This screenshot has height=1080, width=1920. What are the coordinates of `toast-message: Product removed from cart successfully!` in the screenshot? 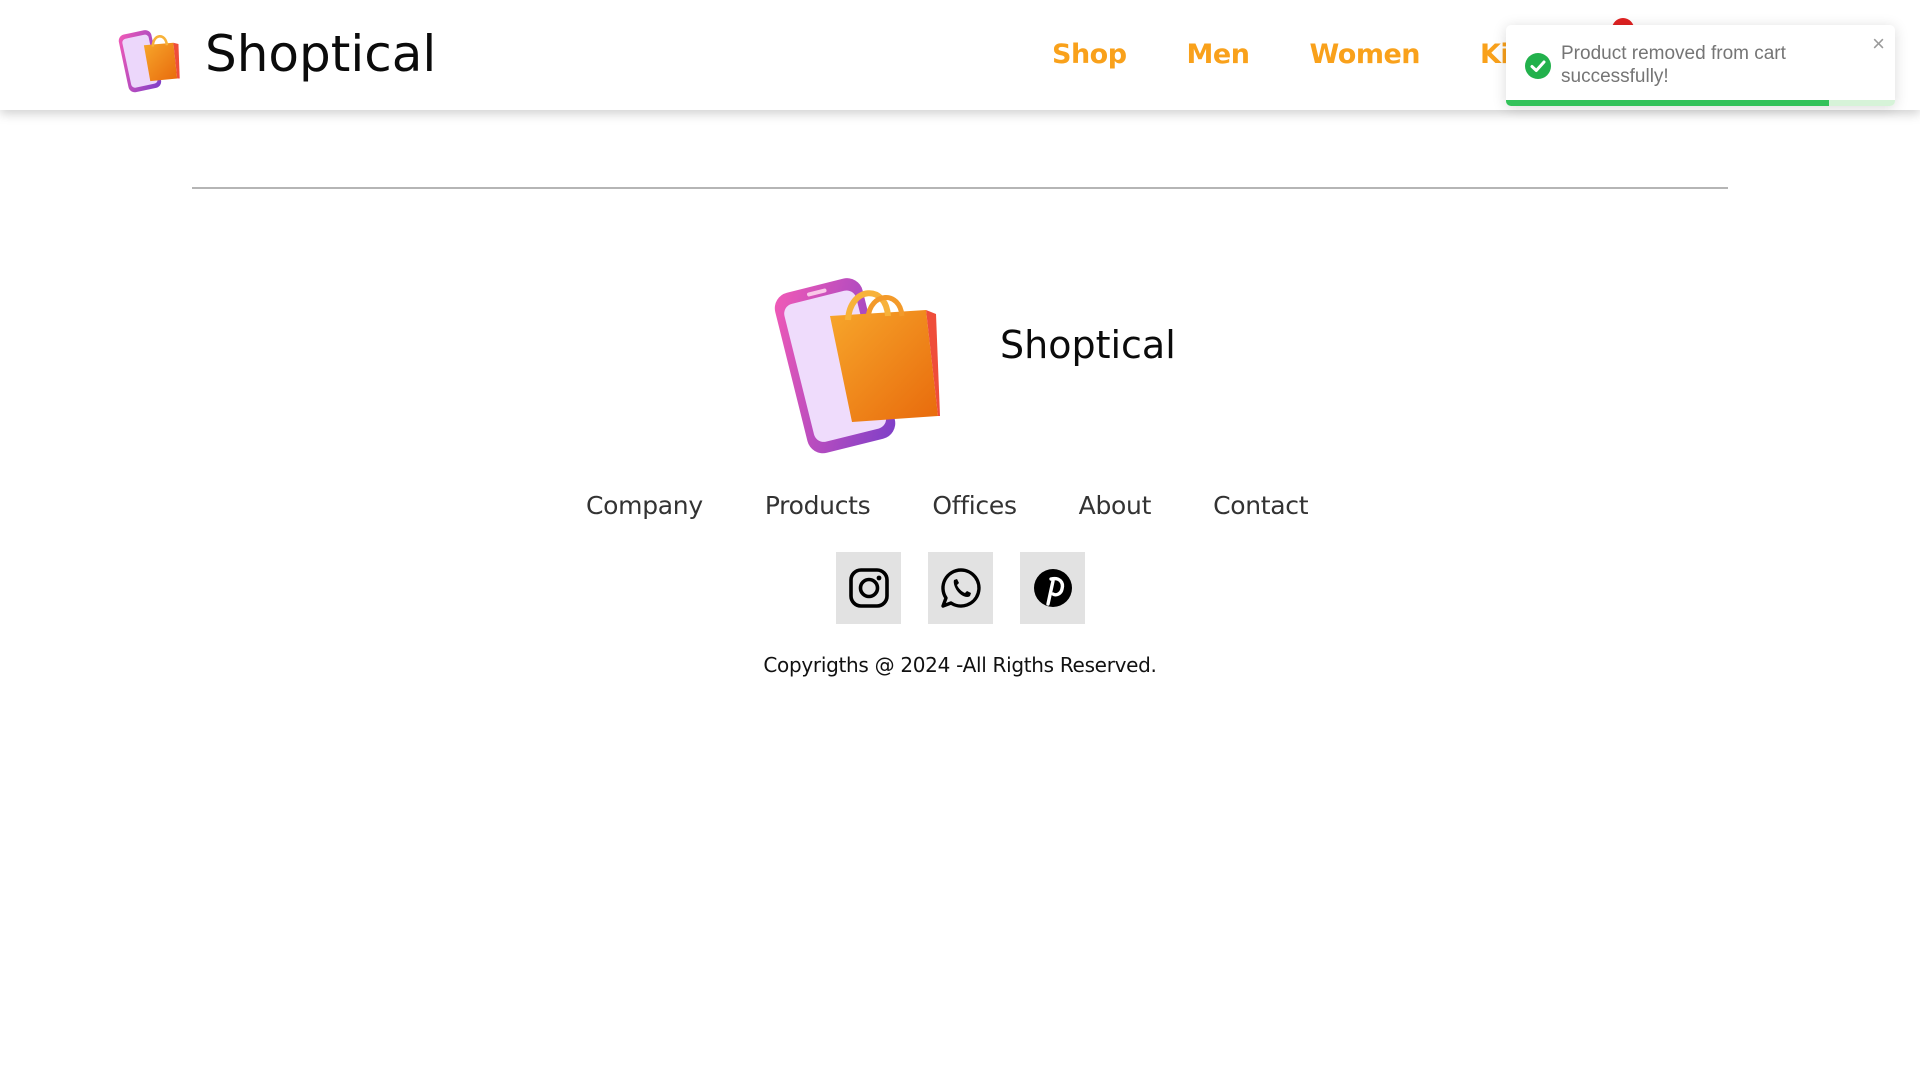 It's located at (1673, 65).